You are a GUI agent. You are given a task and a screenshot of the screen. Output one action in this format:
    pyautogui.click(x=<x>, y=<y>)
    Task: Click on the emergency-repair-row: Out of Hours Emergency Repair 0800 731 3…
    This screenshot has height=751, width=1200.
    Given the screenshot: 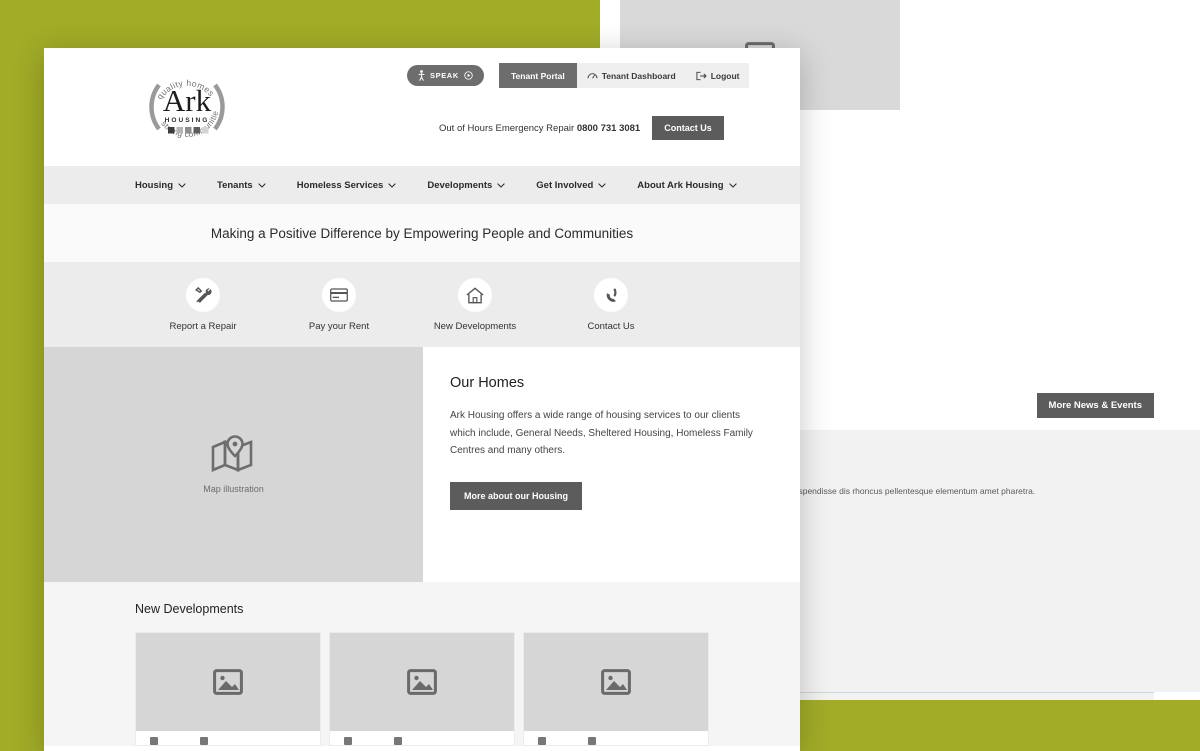 What is the action you would take?
    pyautogui.click(x=581, y=128)
    